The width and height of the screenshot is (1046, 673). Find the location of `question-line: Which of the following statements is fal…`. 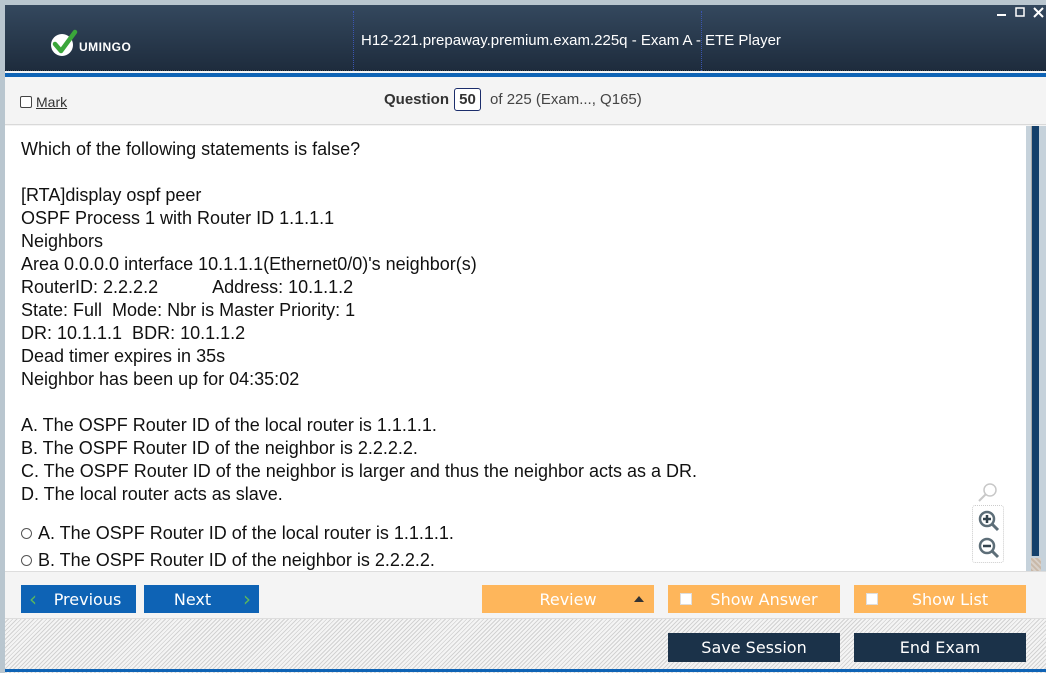

question-line: Which of the following statements is fal… is located at coordinates (191, 149).